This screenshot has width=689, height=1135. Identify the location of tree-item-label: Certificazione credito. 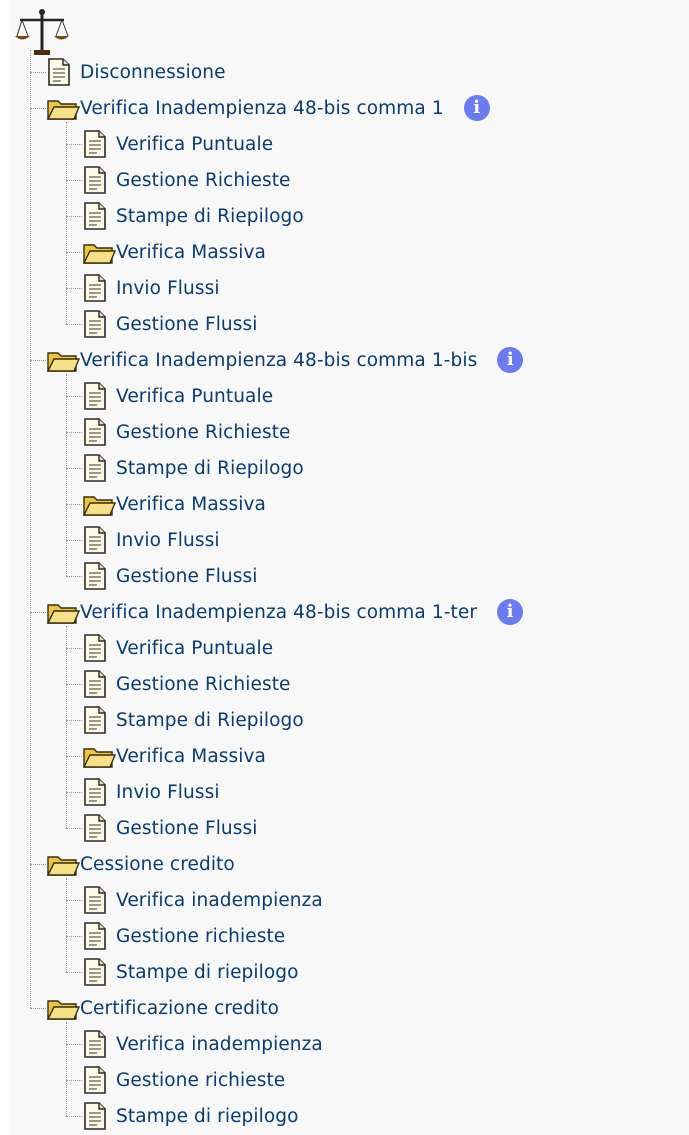
(179, 1008).